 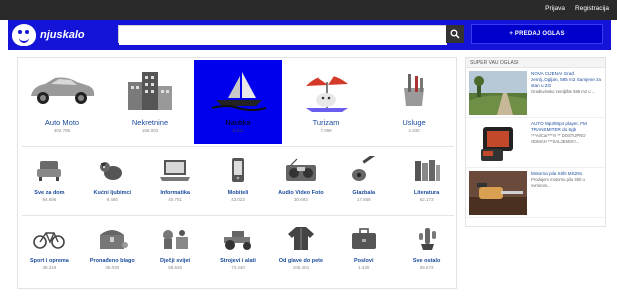 What do you see at coordinates (301, 170) in the screenshot?
I see `radio-icon` at bounding box center [301, 170].